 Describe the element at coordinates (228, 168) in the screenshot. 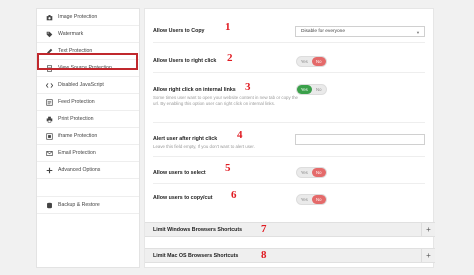

I see `annotation-number: 5` at that location.